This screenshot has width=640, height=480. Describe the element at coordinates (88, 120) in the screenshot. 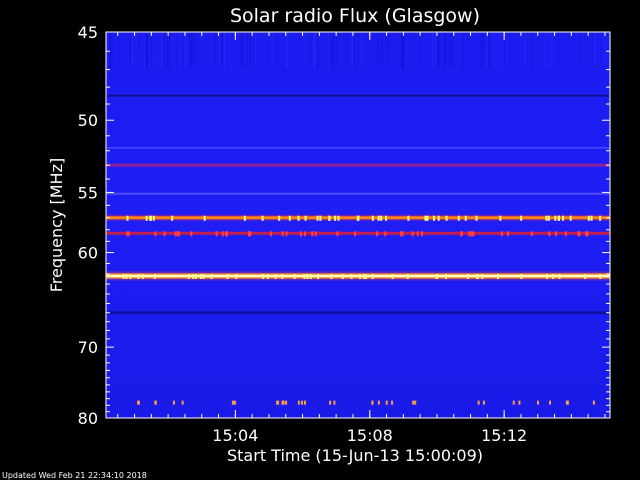

I see `y-tick-label: 50` at that location.